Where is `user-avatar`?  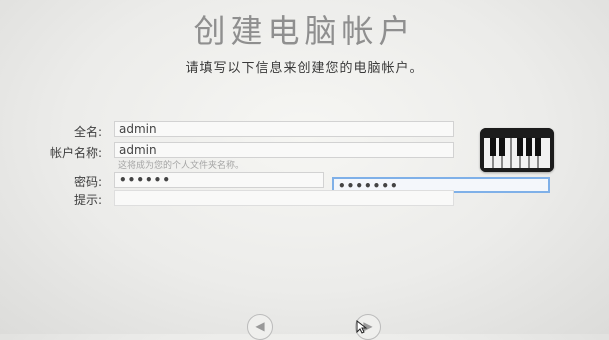
user-avatar is located at coordinates (517, 150).